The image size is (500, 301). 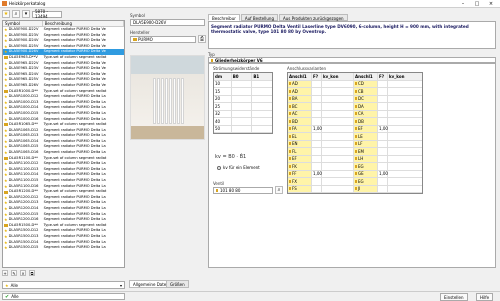 What do you see at coordinates (491, 4) in the screenshot?
I see `close-icon: ×` at bounding box center [491, 4].